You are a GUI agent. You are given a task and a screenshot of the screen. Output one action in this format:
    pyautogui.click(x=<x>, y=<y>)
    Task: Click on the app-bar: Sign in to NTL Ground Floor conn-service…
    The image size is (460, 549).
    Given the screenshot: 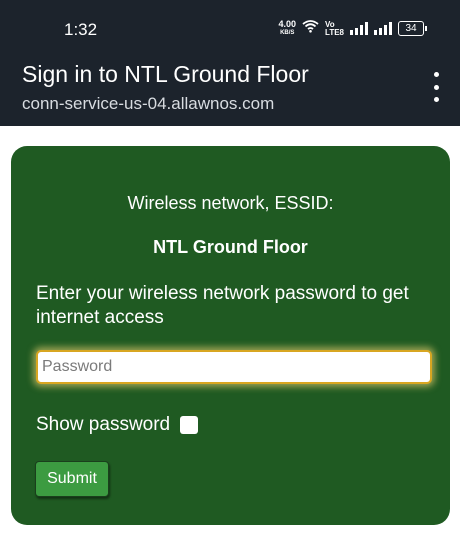 What is the action you would take?
    pyautogui.click(x=230, y=91)
    